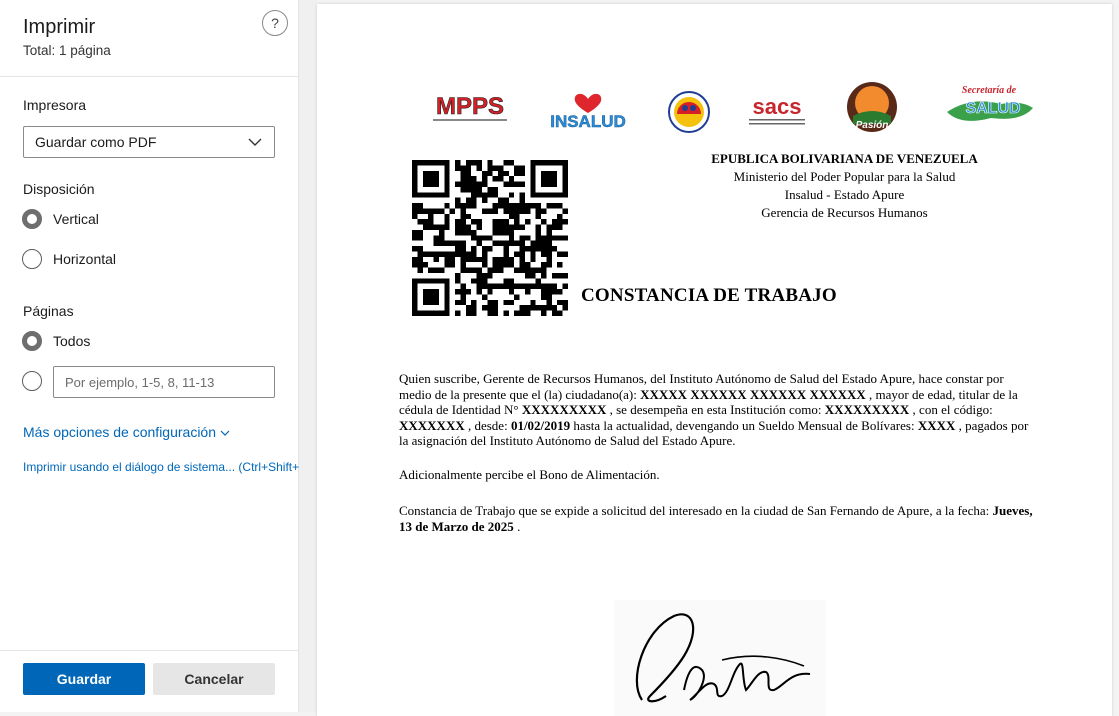 The image size is (1119, 716). What do you see at coordinates (85, 259) in the screenshot?
I see `layout-horizontal-label: Horizontal` at bounding box center [85, 259].